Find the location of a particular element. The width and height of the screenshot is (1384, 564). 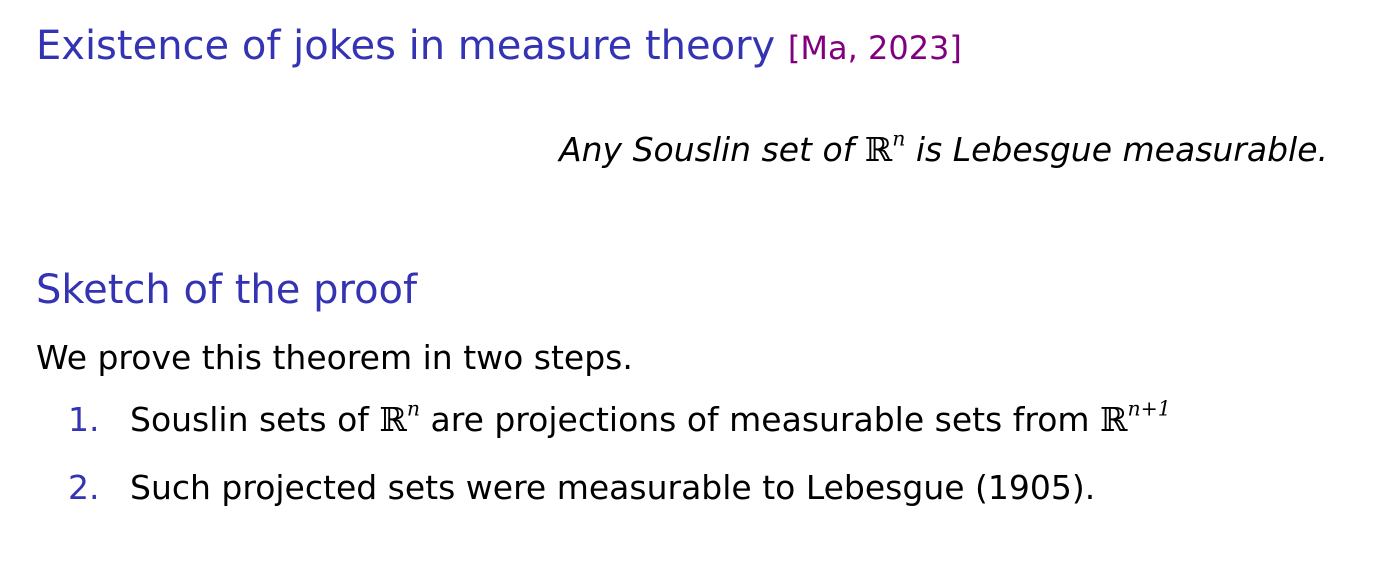

step-math-2: ℝn+1 is located at coordinates (1135, 417).